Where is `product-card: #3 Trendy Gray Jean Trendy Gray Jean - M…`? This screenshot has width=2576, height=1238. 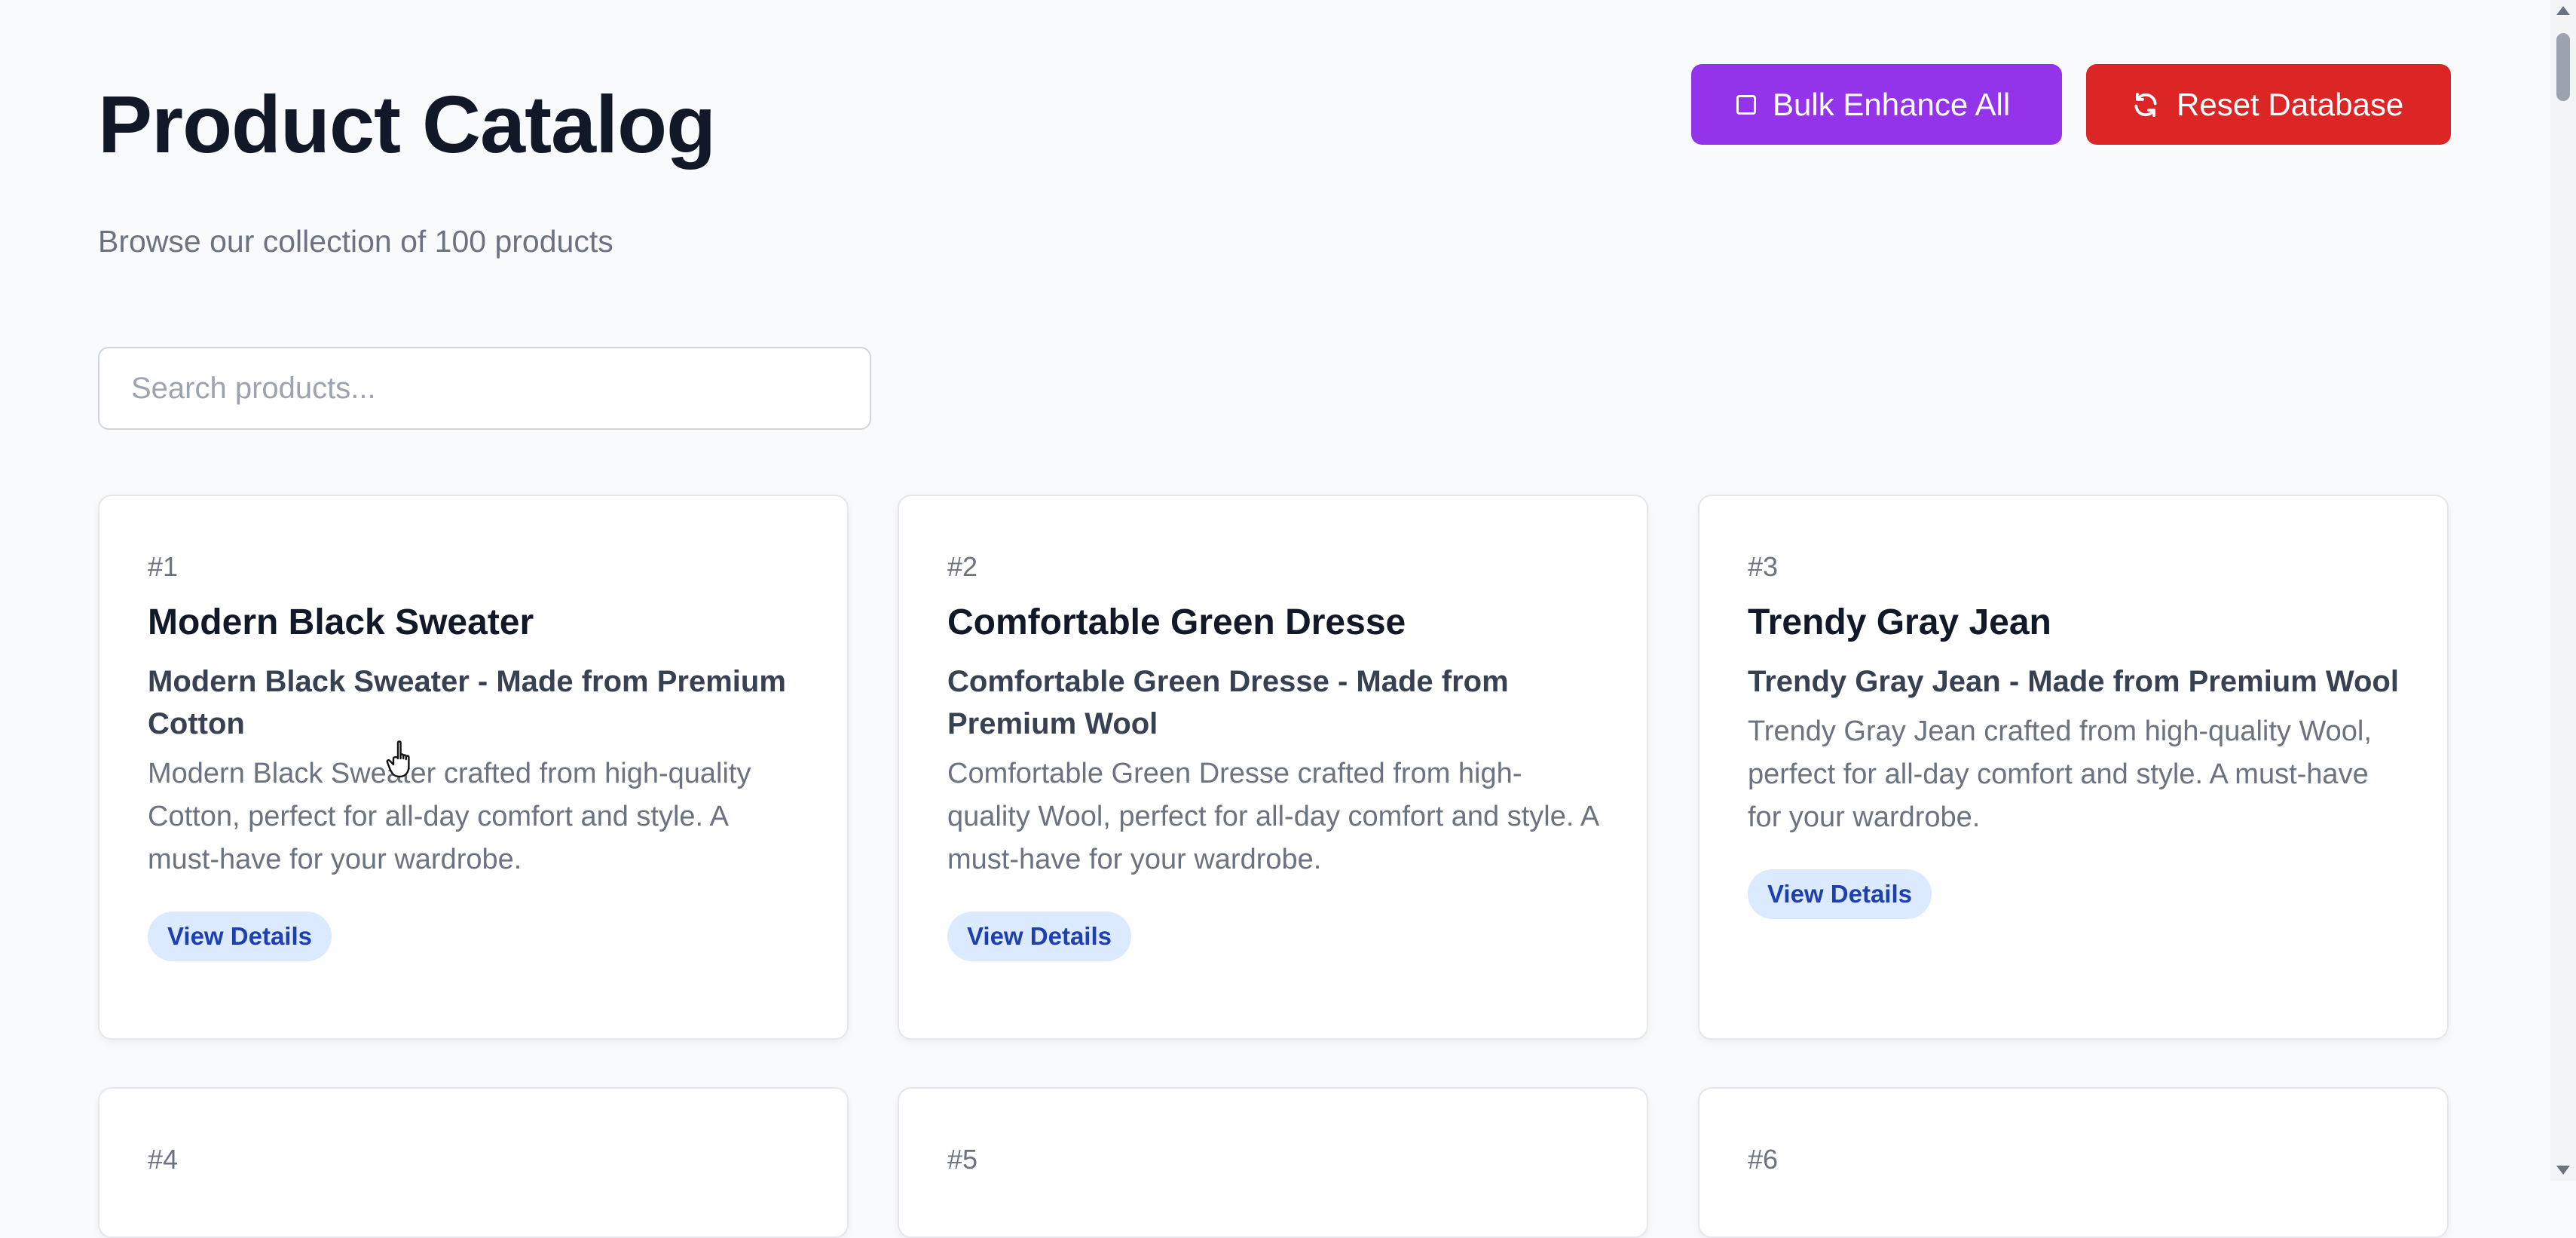
product-card: #3 Trendy Gray Jean Trendy Gray Jean - M… is located at coordinates (2073, 767).